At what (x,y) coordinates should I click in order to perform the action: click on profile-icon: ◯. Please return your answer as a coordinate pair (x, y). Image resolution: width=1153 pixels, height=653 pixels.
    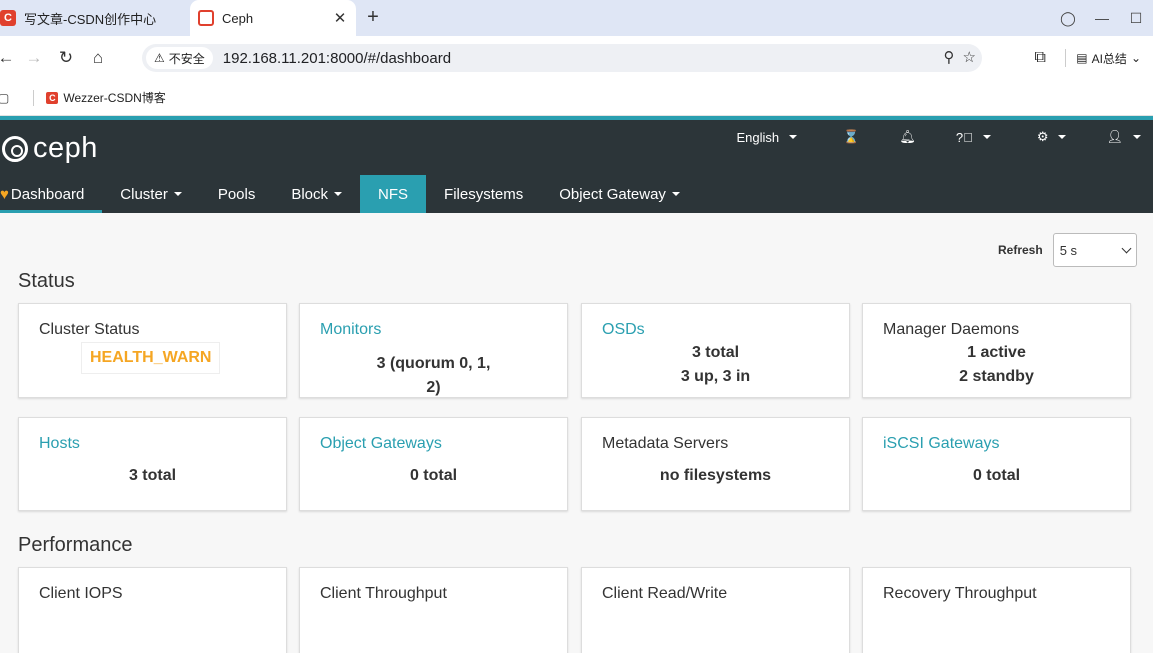
    Looking at the image, I should click on (1068, 18).